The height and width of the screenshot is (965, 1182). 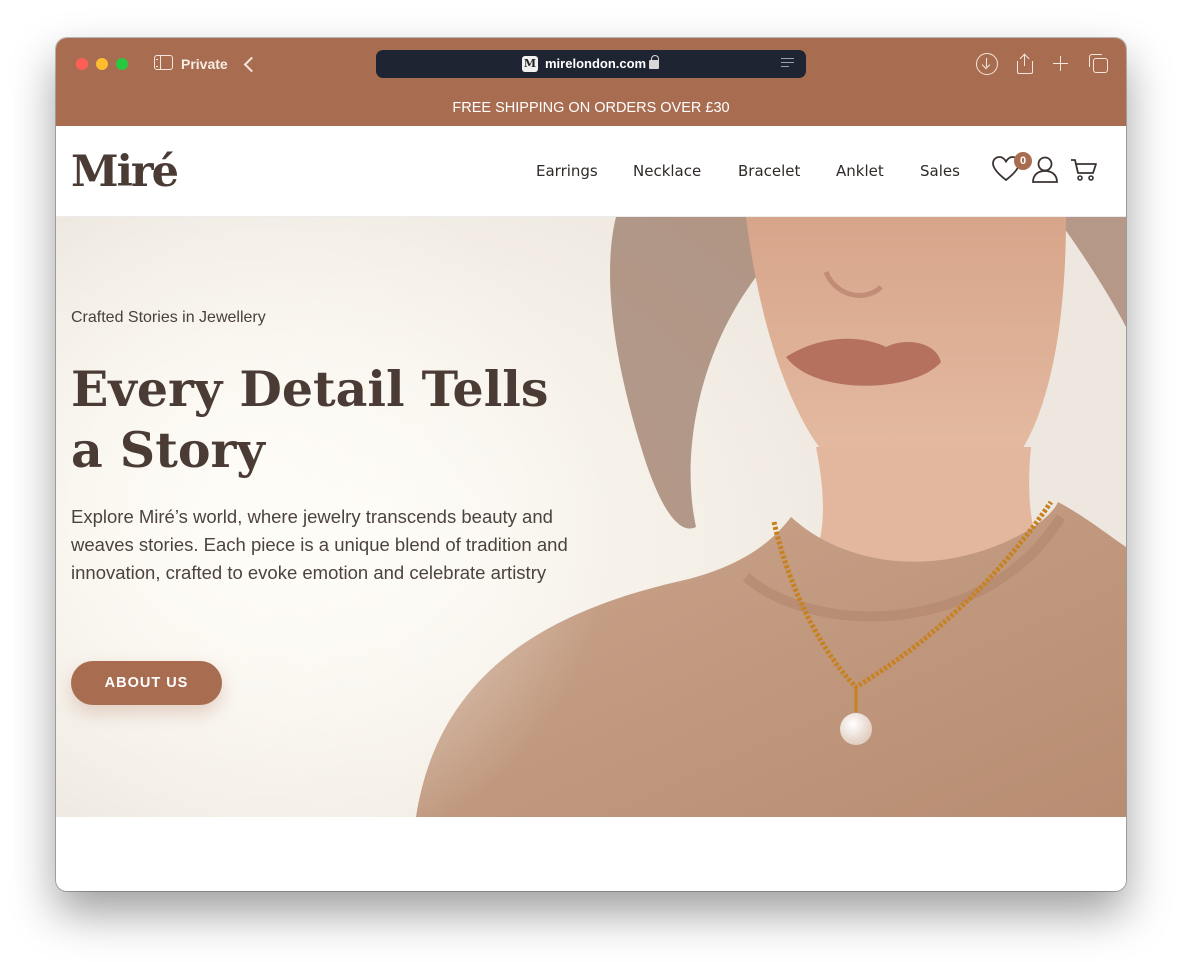 What do you see at coordinates (122, 64) in the screenshot?
I see `zoom-window-button` at bounding box center [122, 64].